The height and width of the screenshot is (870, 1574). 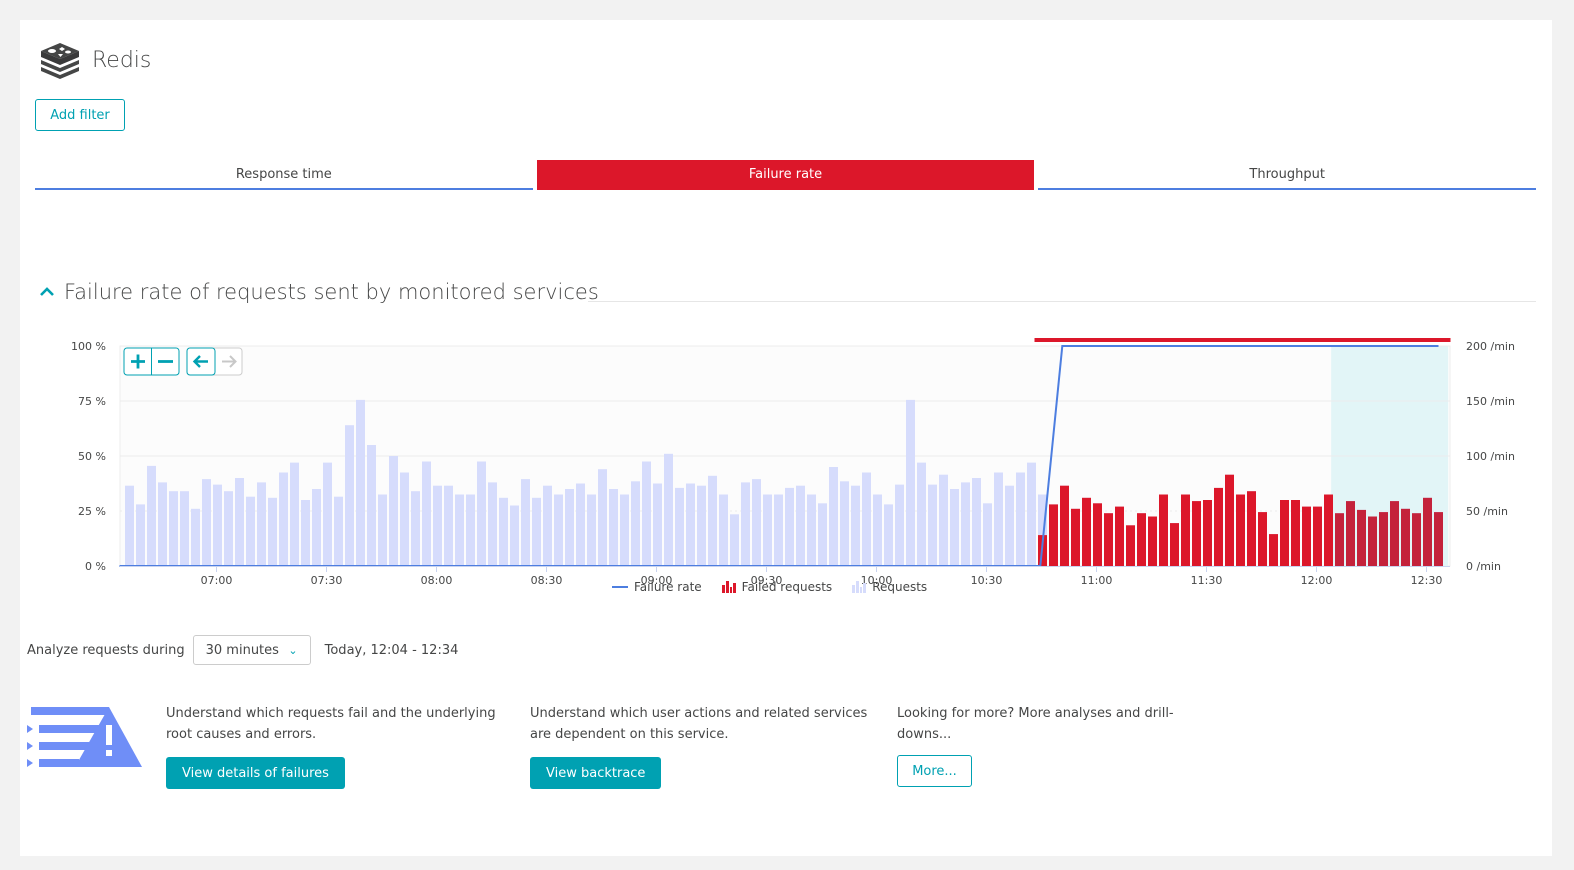 I want to click on failure-list-warning-icon, so click(x=84, y=737).